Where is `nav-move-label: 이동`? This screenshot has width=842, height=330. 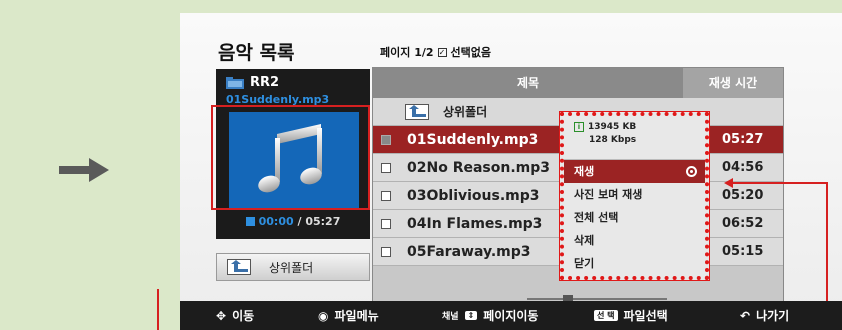 nav-move-label: 이동 is located at coordinates (243, 316).